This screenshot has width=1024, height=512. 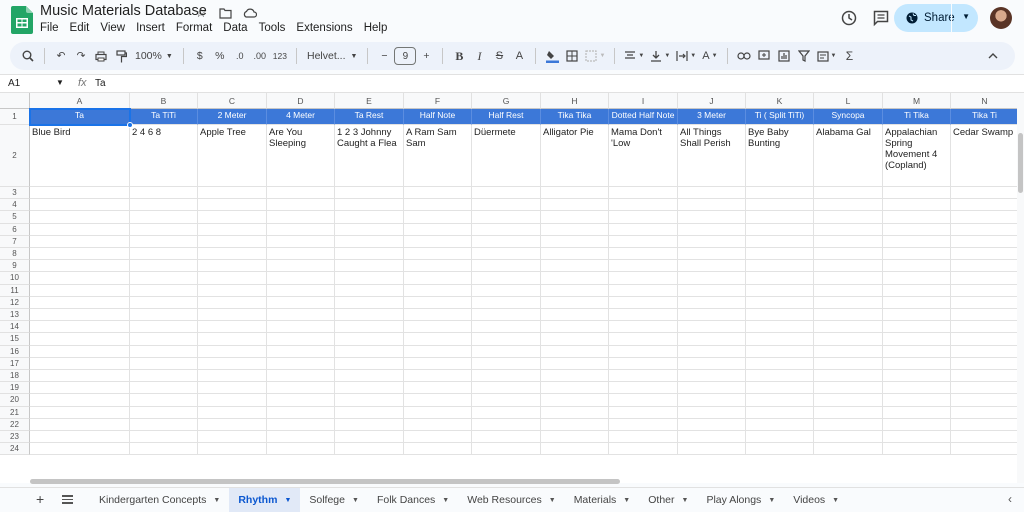 I want to click on text-wrapping-icon: ▼, so click(x=686, y=56).